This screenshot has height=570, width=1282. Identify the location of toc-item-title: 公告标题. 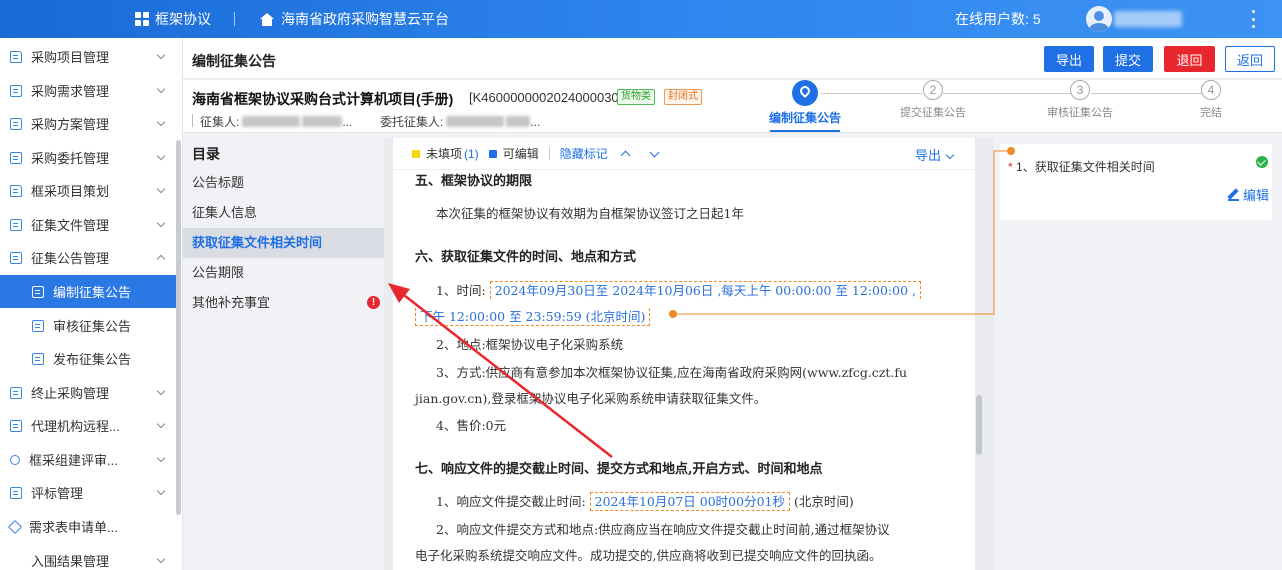
(283, 183).